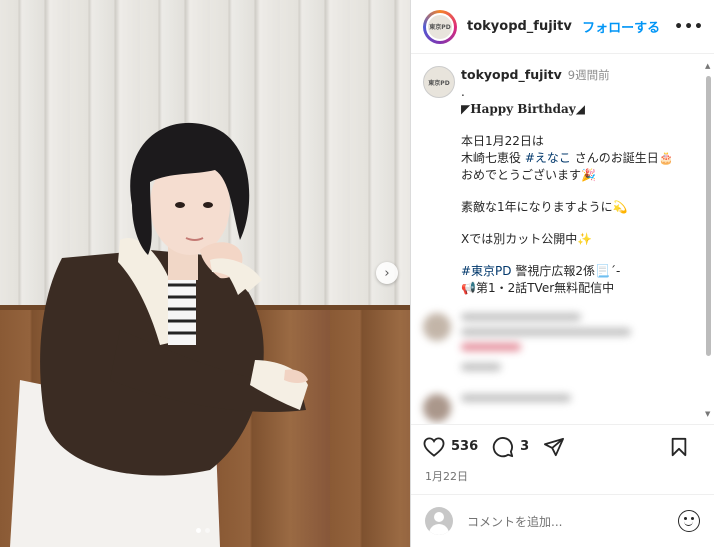 The image size is (714, 547). What do you see at coordinates (198, 530) in the screenshot?
I see `carousel-dot-active` at bounding box center [198, 530].